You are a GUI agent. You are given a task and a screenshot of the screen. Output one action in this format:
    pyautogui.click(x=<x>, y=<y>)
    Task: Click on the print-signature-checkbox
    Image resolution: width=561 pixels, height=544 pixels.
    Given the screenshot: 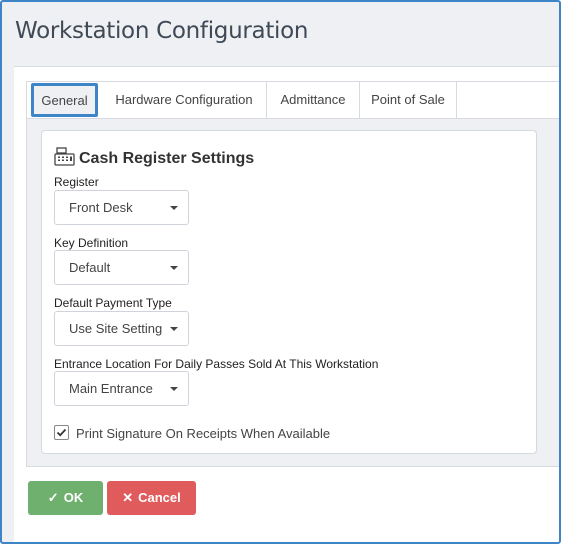 What is the action you would take?
    pyautogui.click(x=61, y=432)
    